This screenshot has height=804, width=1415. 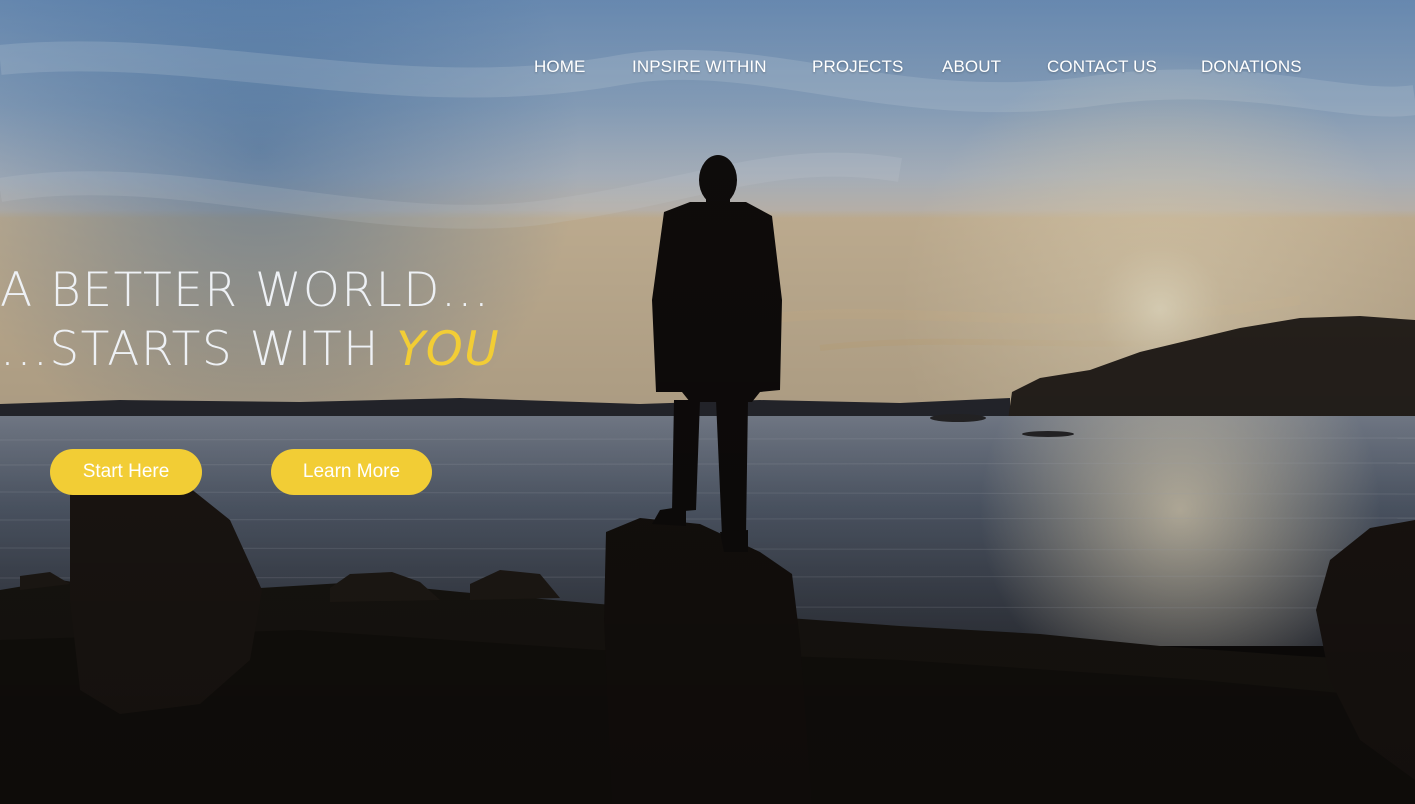 What do you see at coordinates (559, 67) in the screenshot?
I see `nav-home: HOME` at bounding box center [559, 67].